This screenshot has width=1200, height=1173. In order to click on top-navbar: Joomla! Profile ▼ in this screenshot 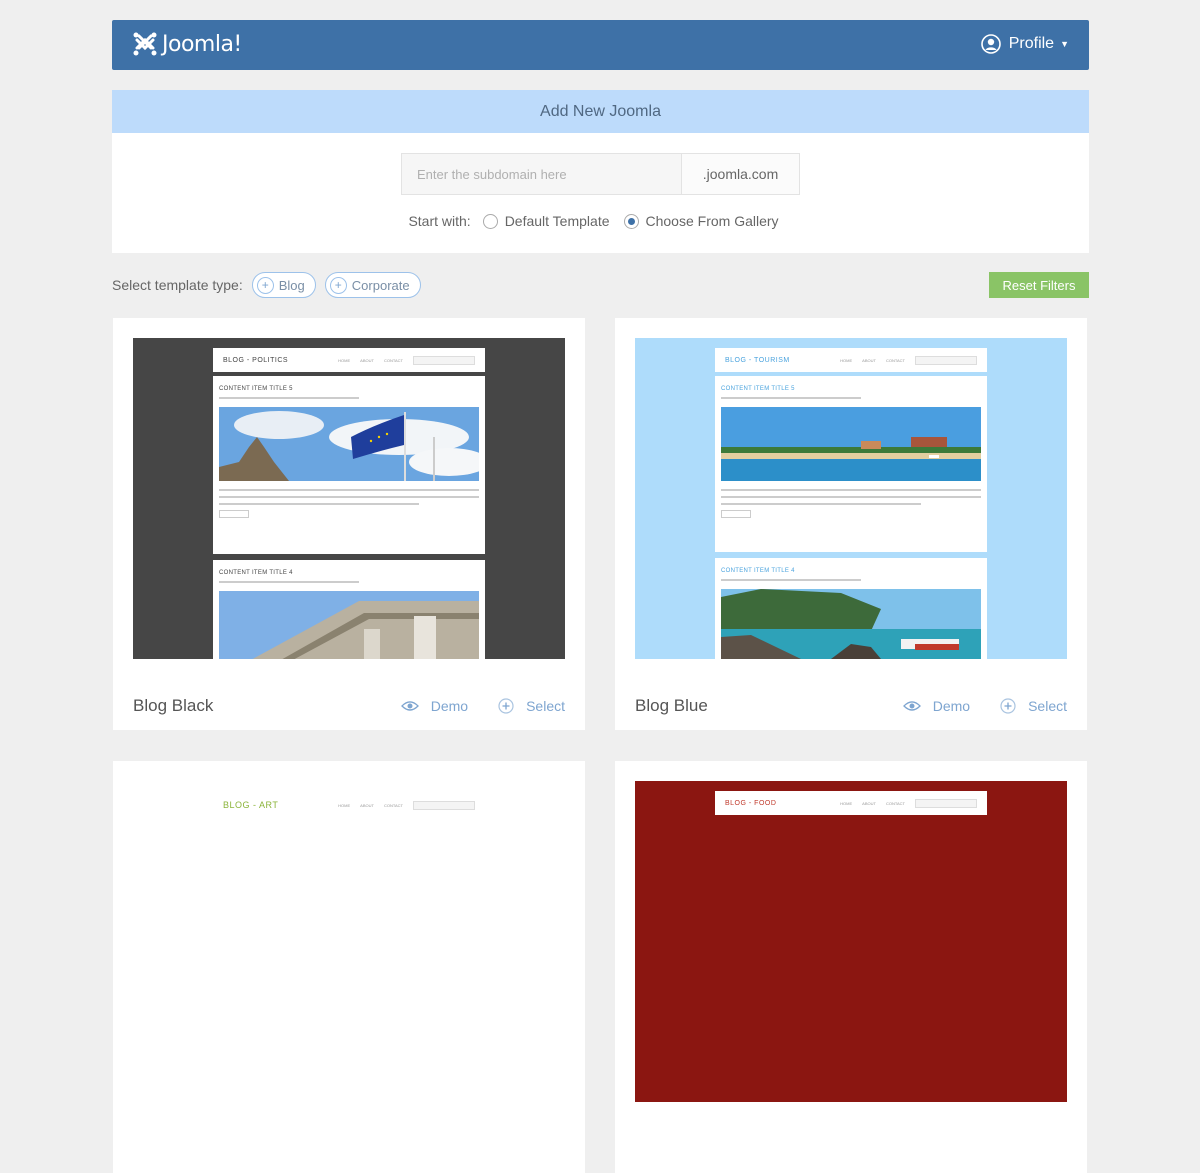, I will do `click(600, 45)`.